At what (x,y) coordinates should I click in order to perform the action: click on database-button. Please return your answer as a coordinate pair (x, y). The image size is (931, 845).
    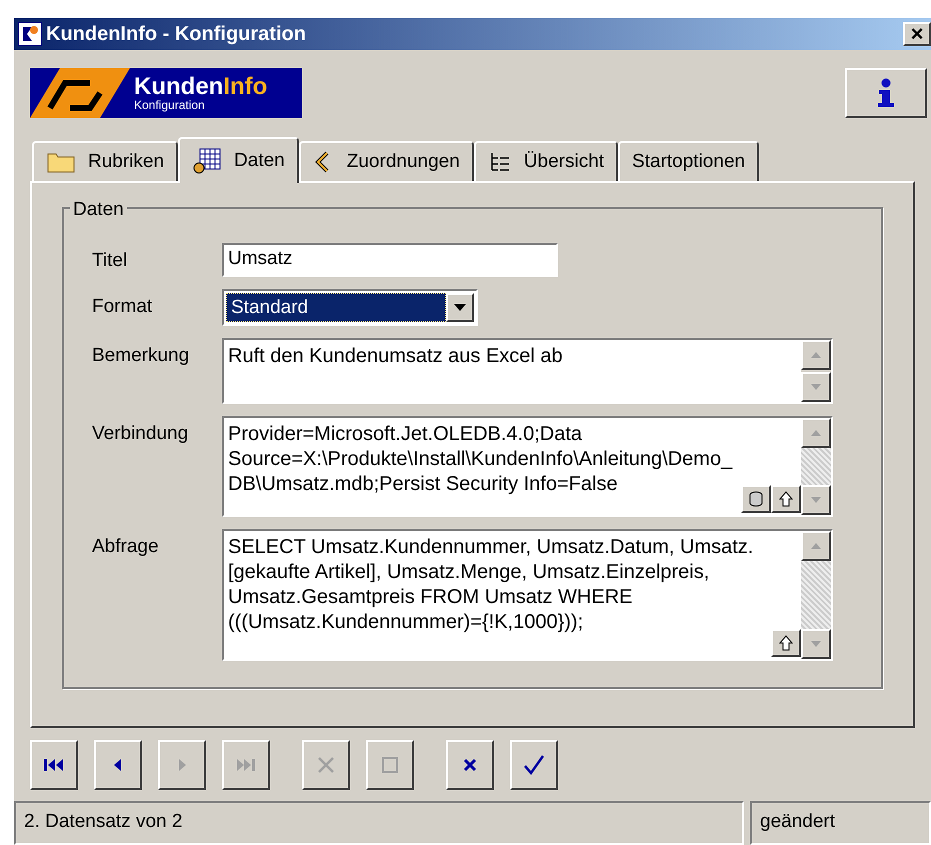
    Looking at the image, I should click on (756, 499).